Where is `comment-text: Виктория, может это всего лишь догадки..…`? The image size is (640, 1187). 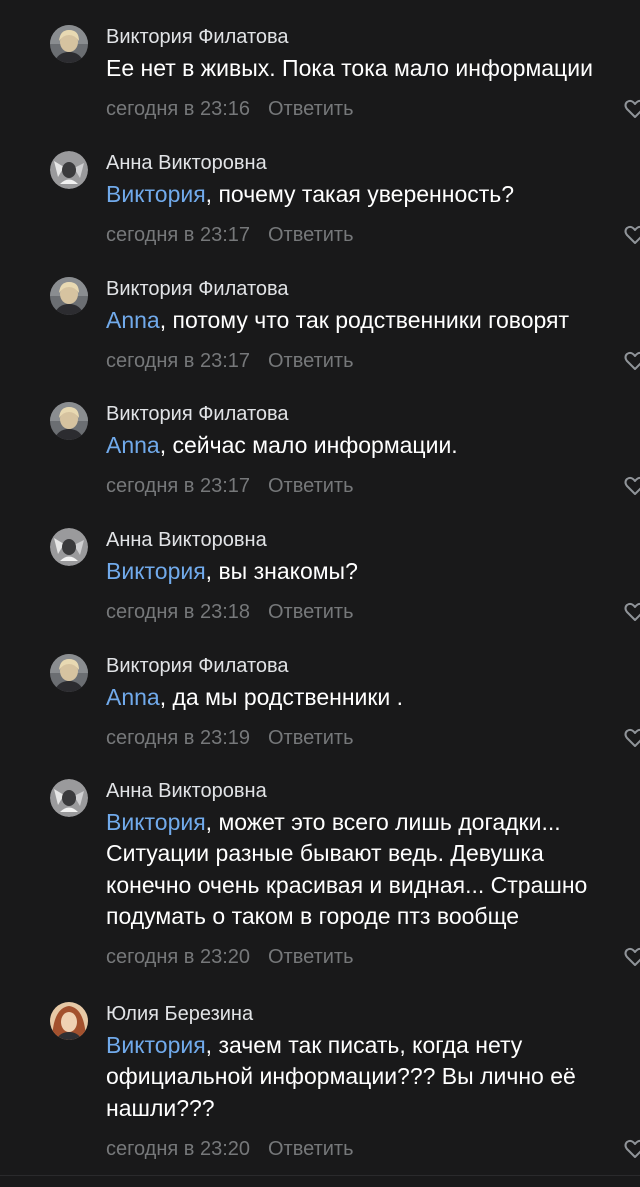
comment-text: Виктория, может это всего лишь догадки..… is located at coordinates (373, 869).